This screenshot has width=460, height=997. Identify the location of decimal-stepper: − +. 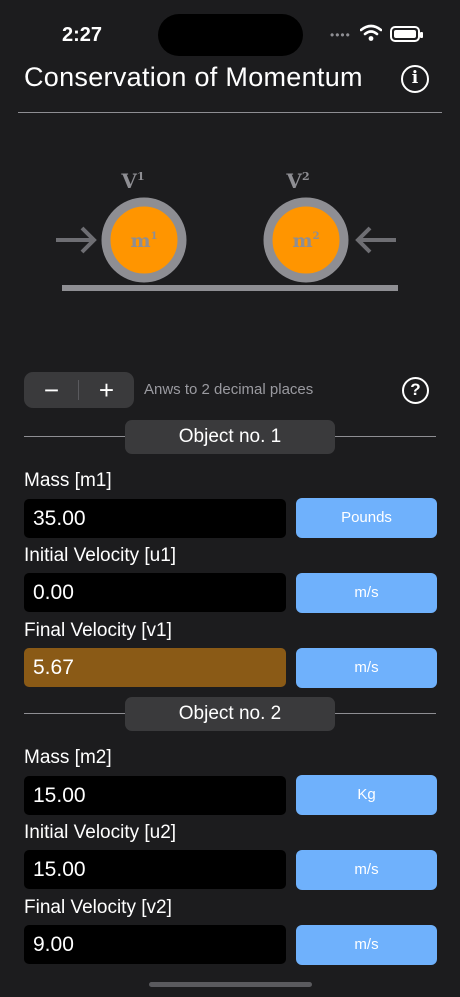
(79, 390).